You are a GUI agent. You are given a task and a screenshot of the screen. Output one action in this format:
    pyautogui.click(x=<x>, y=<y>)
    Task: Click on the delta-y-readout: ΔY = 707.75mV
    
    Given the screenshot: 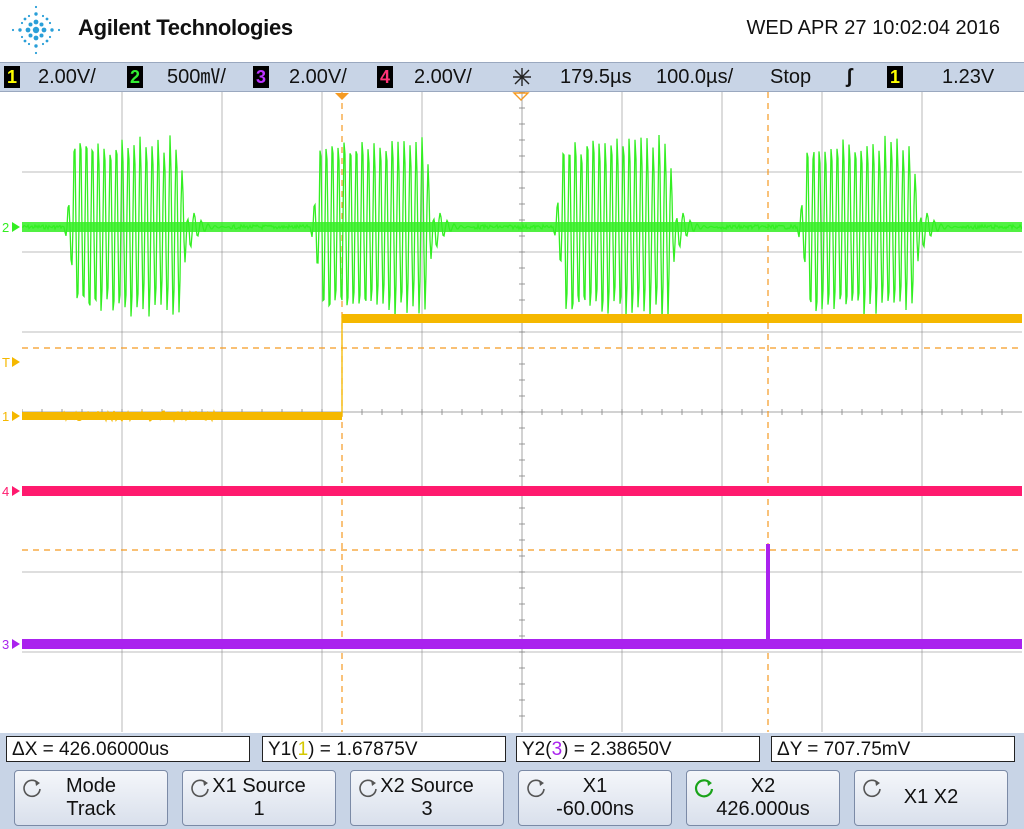 What is the action you would take?
    pyautogui.click(x=893, y=749)
    